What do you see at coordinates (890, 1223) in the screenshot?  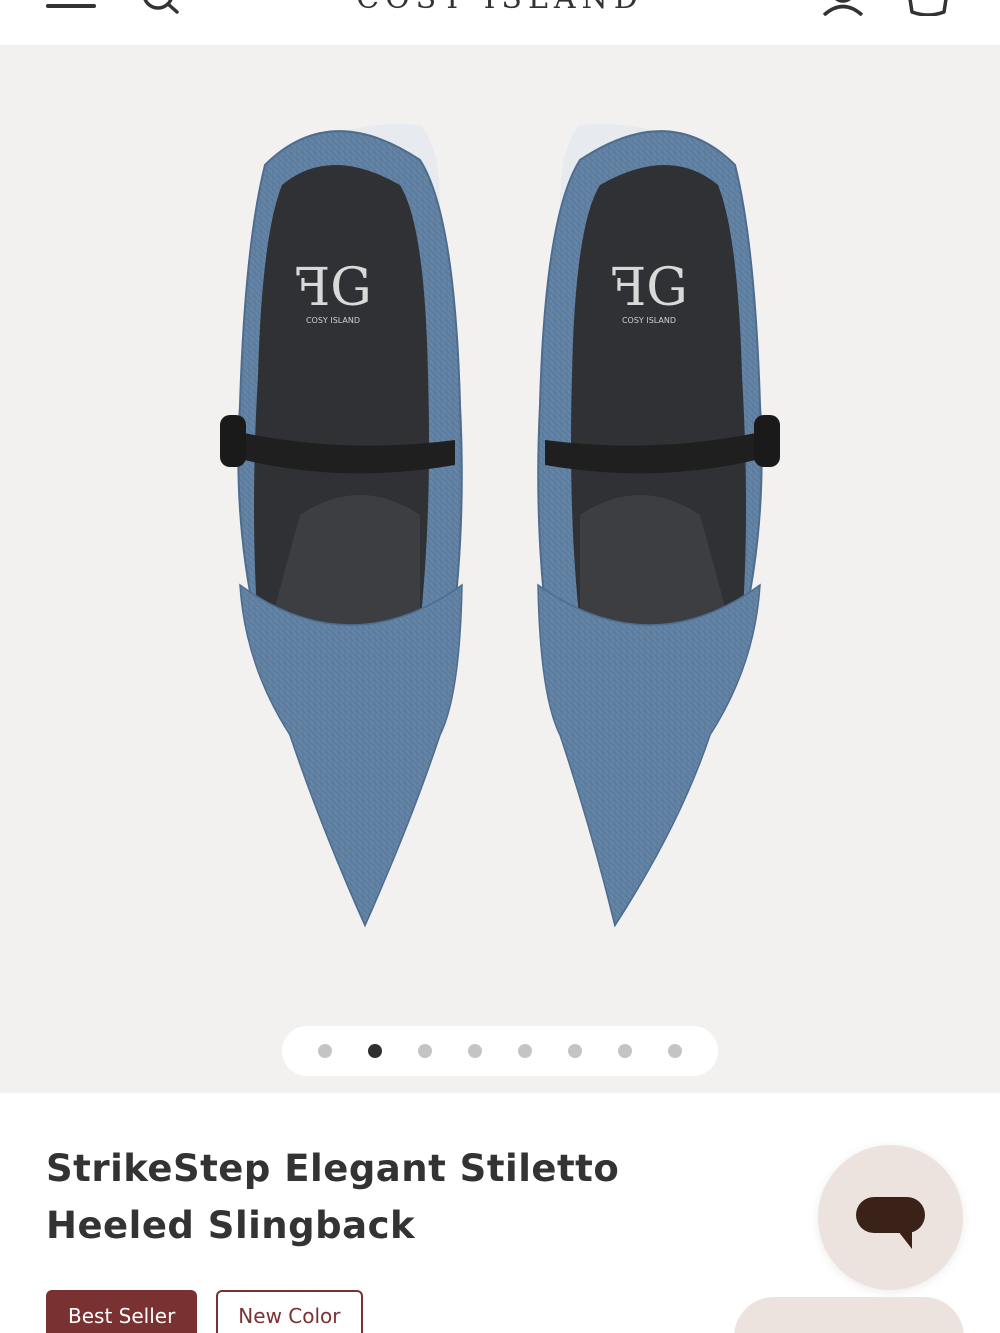 I see `chat-icon` at bounding box center [890, 1223].